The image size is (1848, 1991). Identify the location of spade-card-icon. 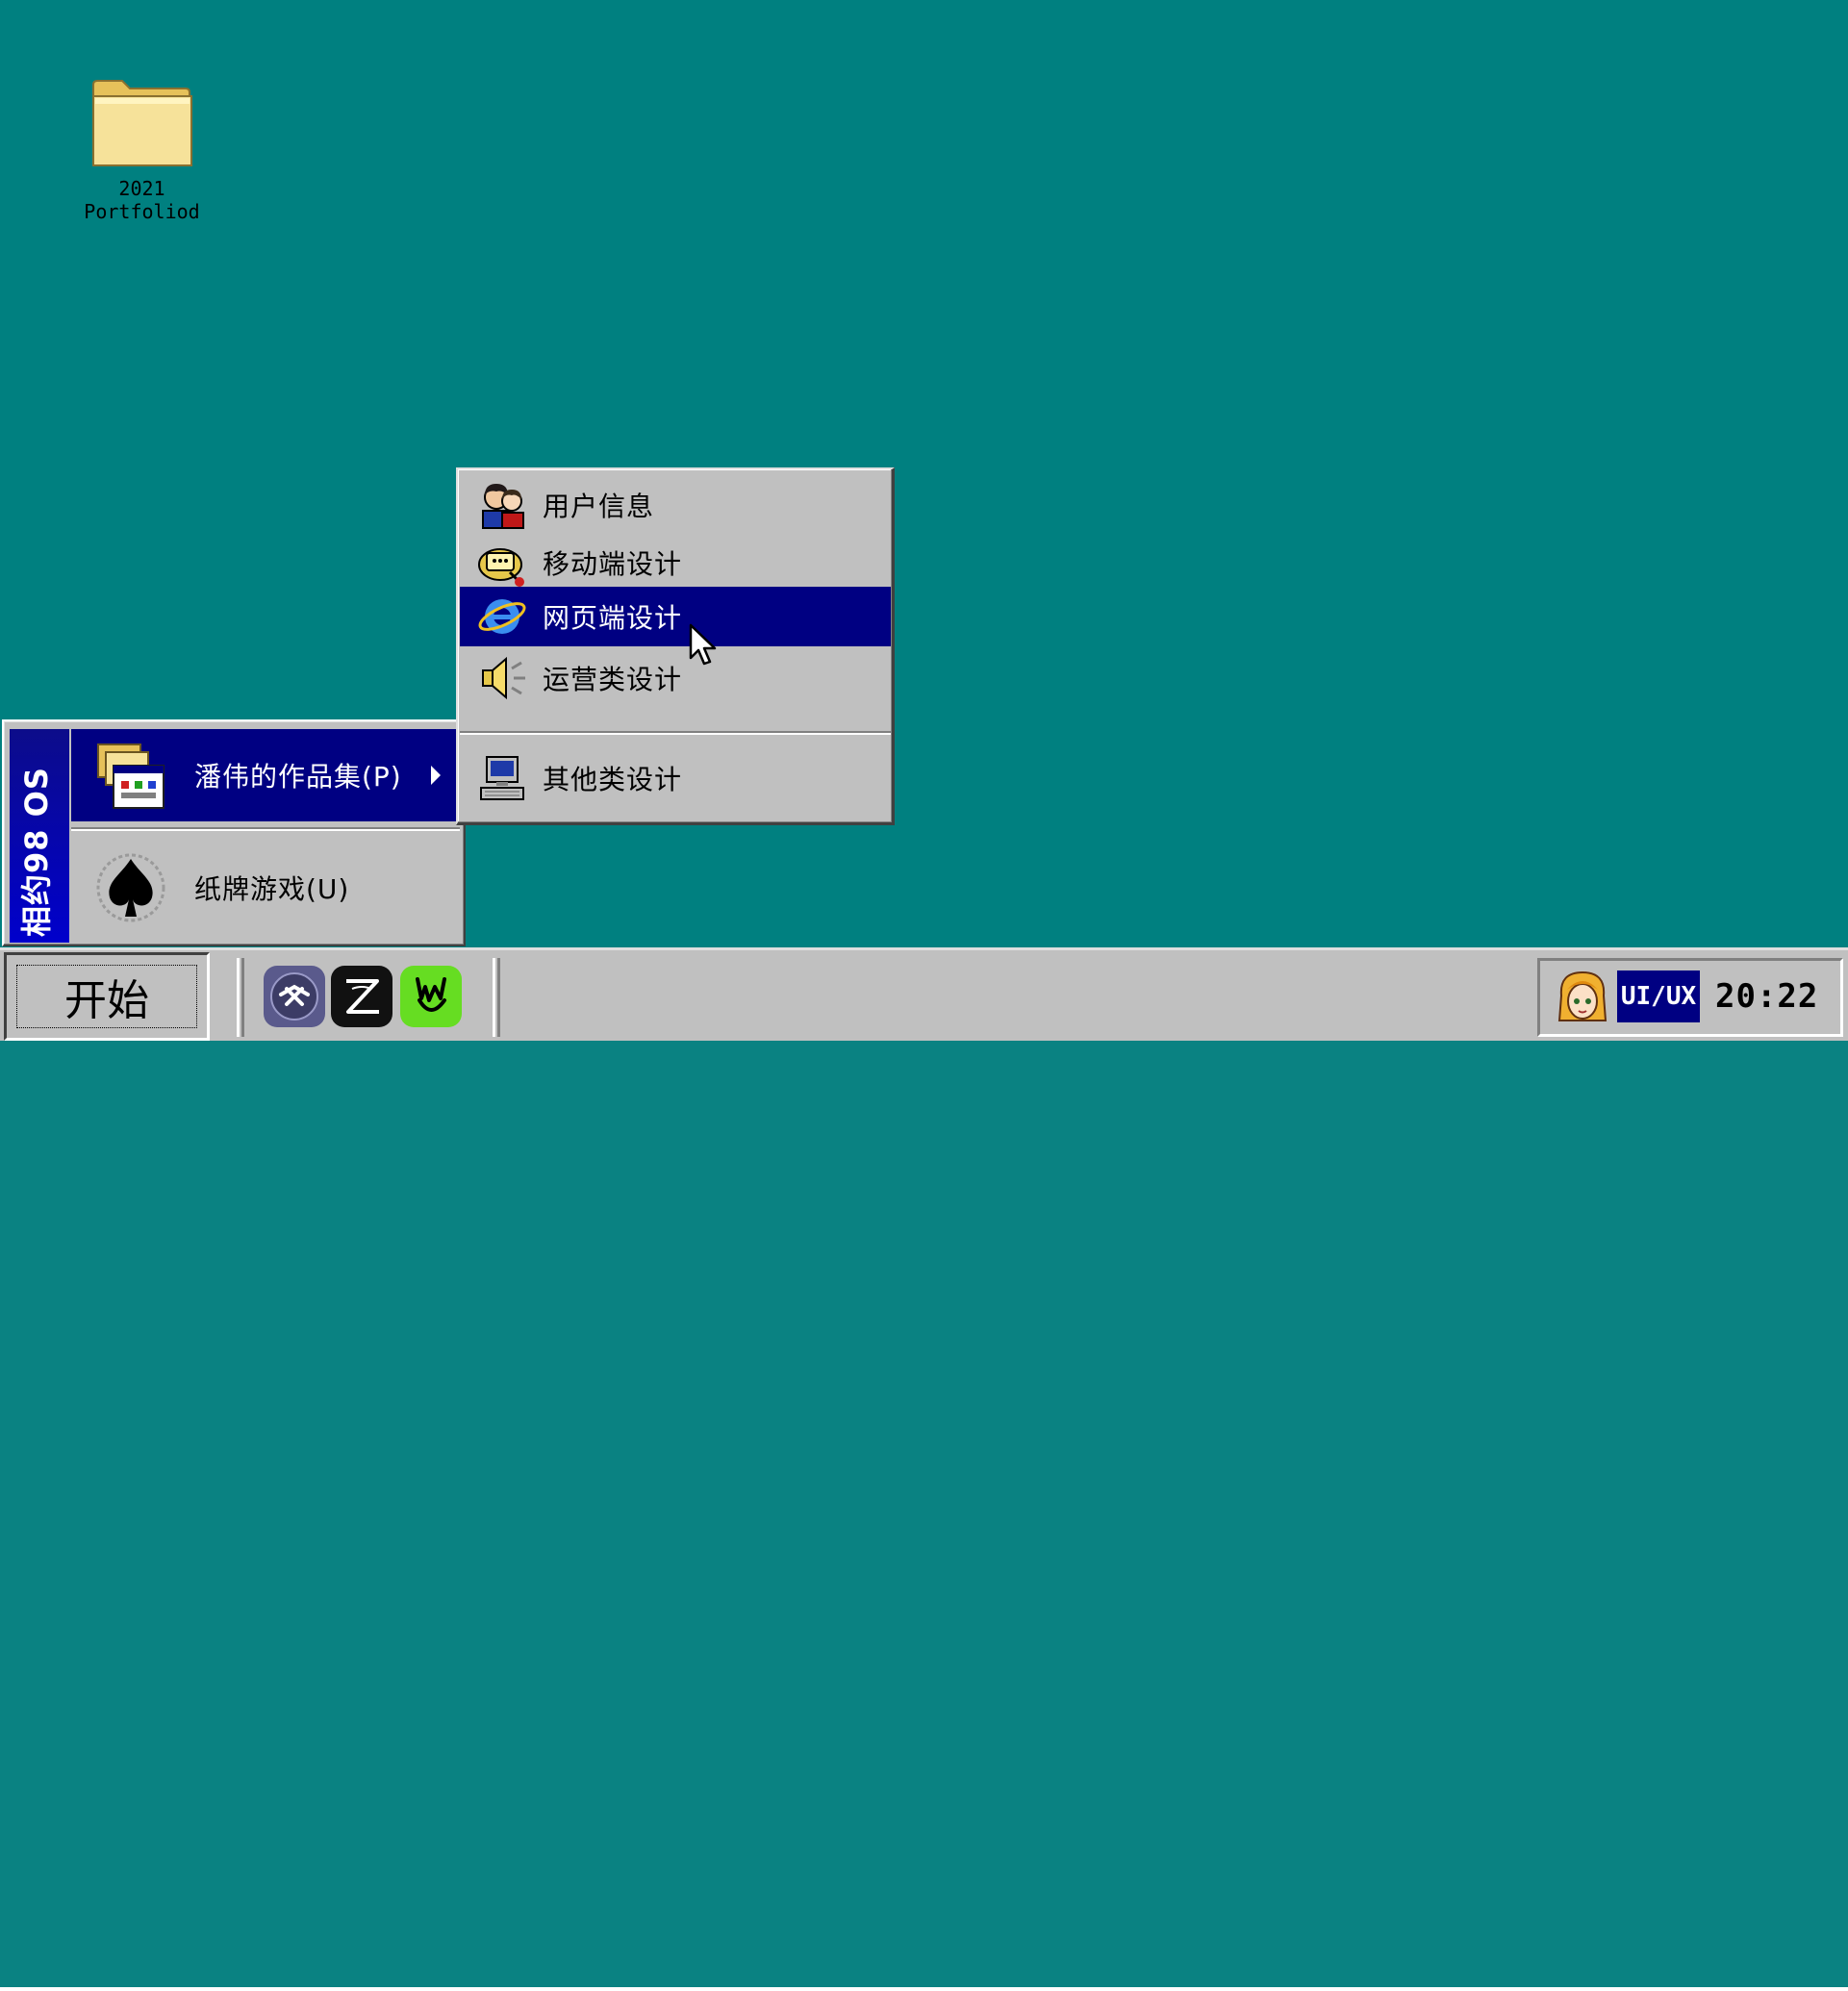
(130, 888).